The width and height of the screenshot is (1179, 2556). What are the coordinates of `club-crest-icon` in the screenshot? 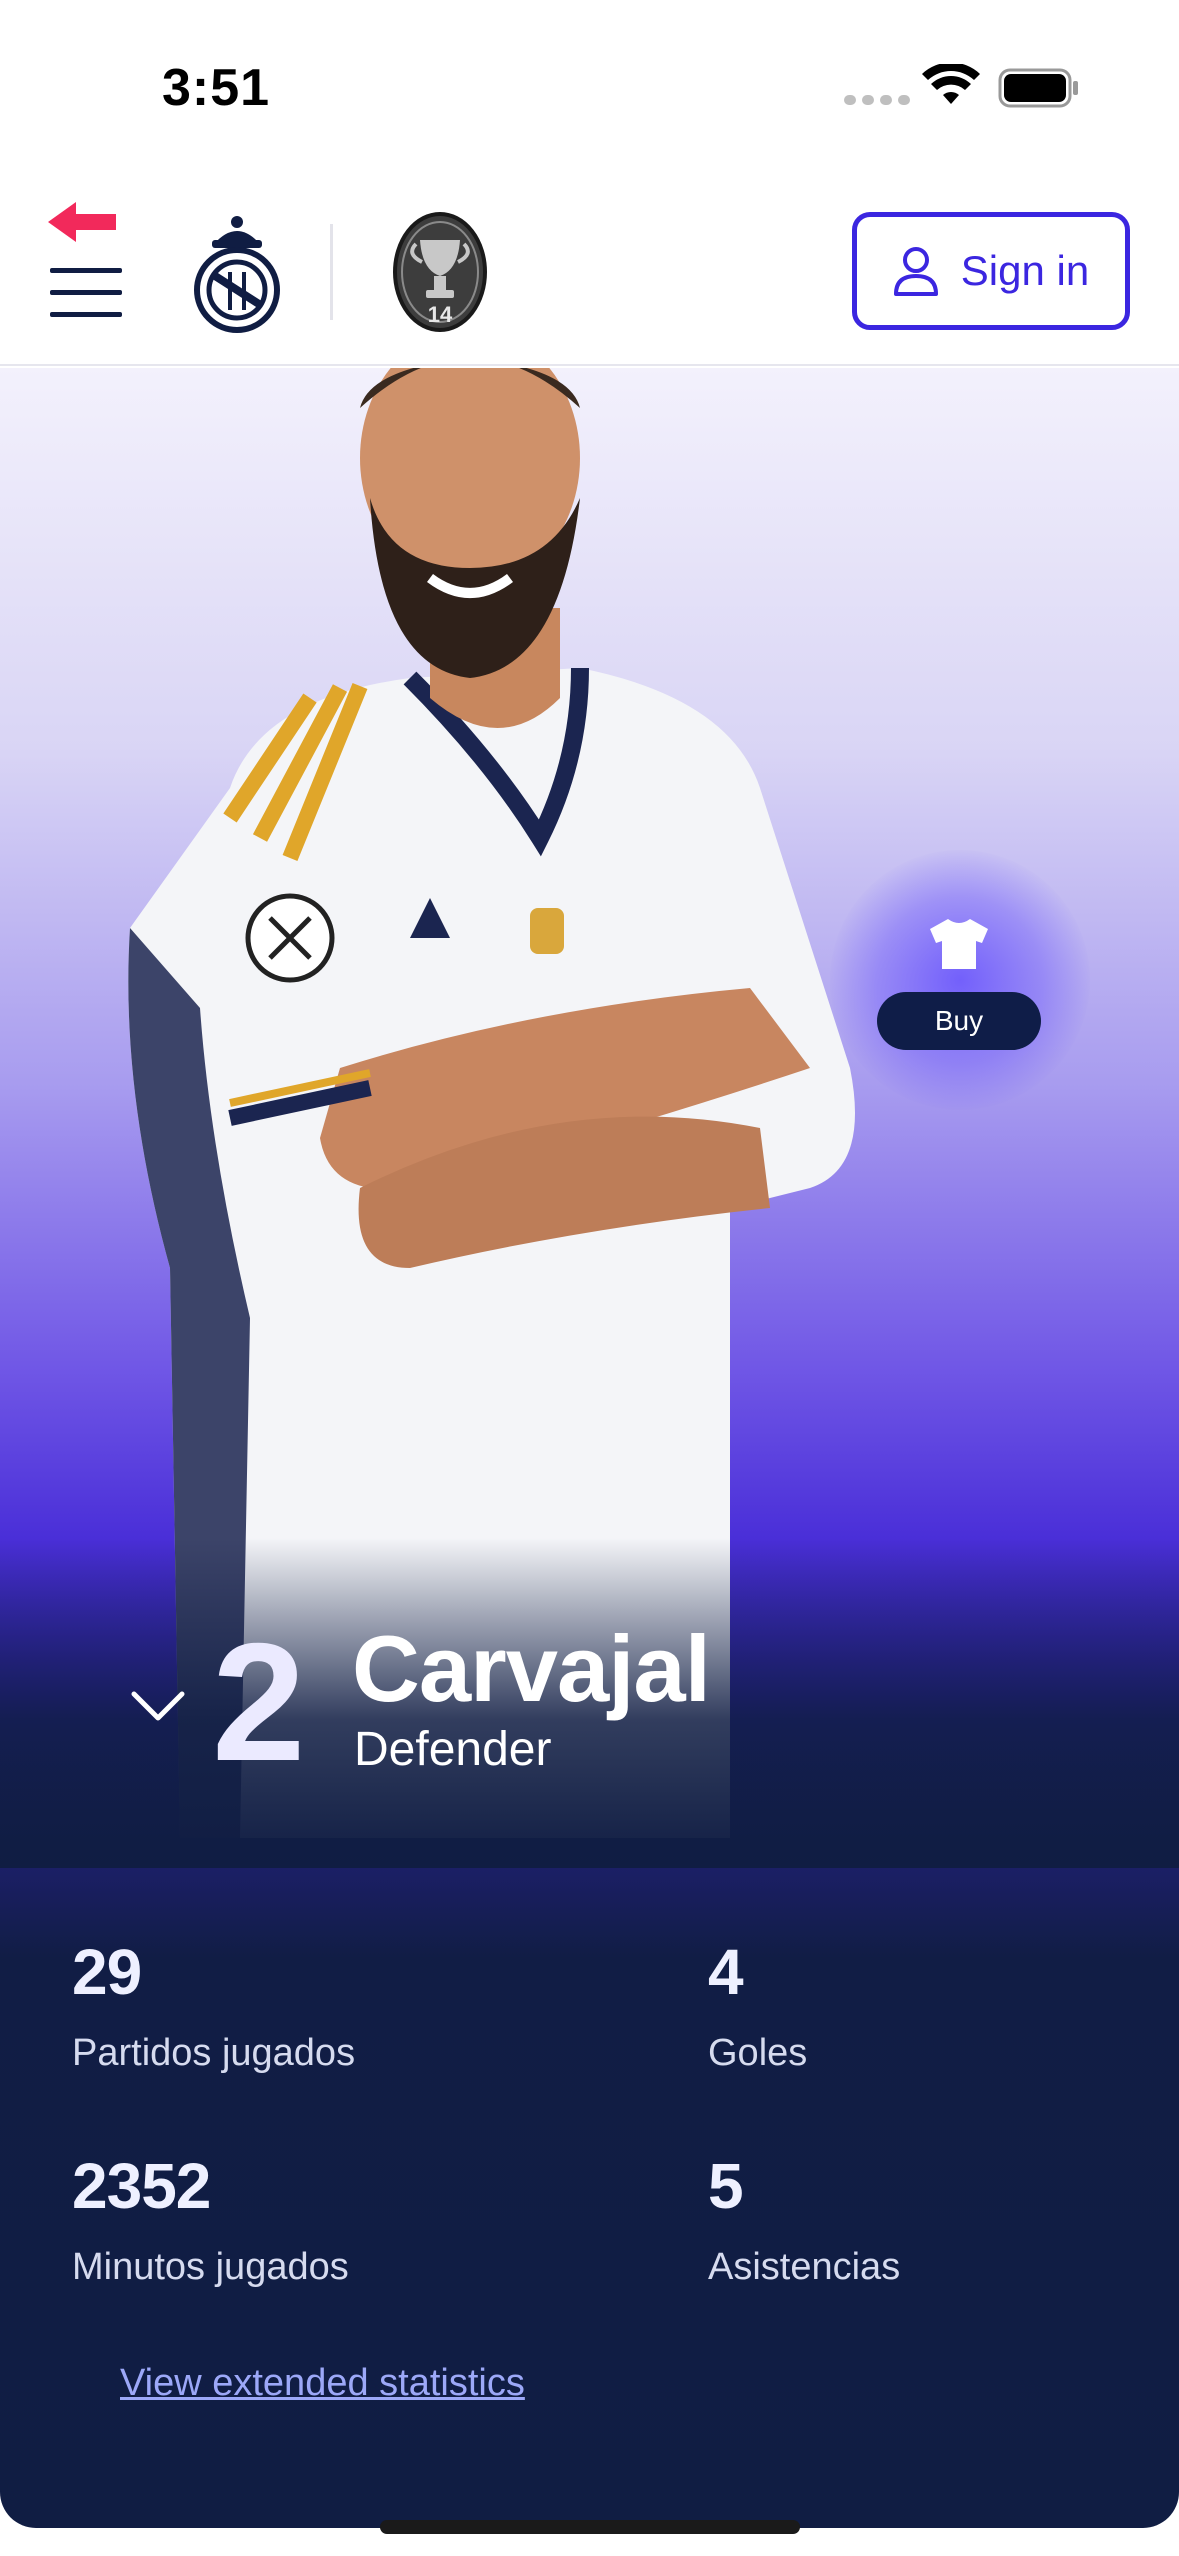 It's located at (237, 272).